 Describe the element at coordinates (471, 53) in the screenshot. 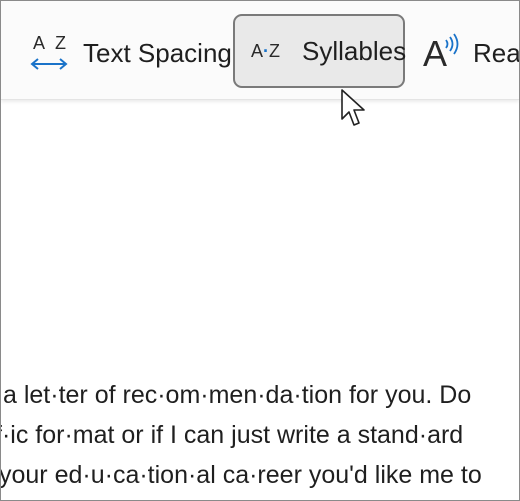

I see `read-aloud-button: A Read` at that location.